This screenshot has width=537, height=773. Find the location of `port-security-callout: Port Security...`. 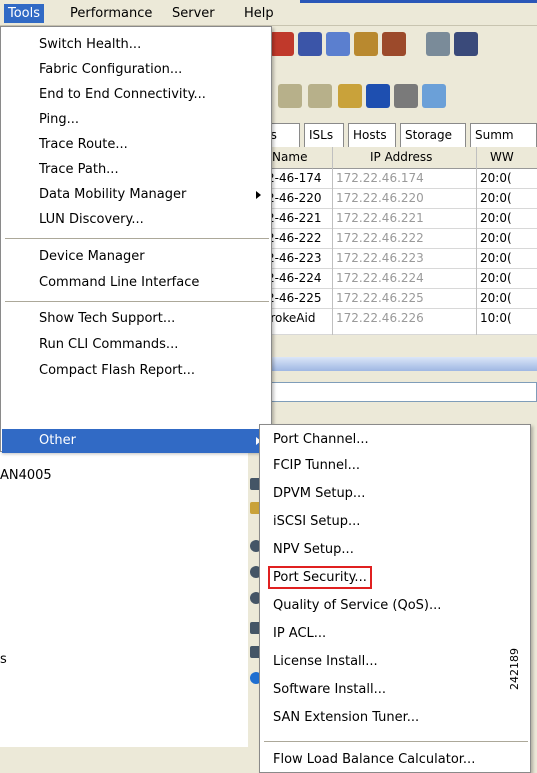

port-security-callout: Port Security... is located at coordinates (320, 577).